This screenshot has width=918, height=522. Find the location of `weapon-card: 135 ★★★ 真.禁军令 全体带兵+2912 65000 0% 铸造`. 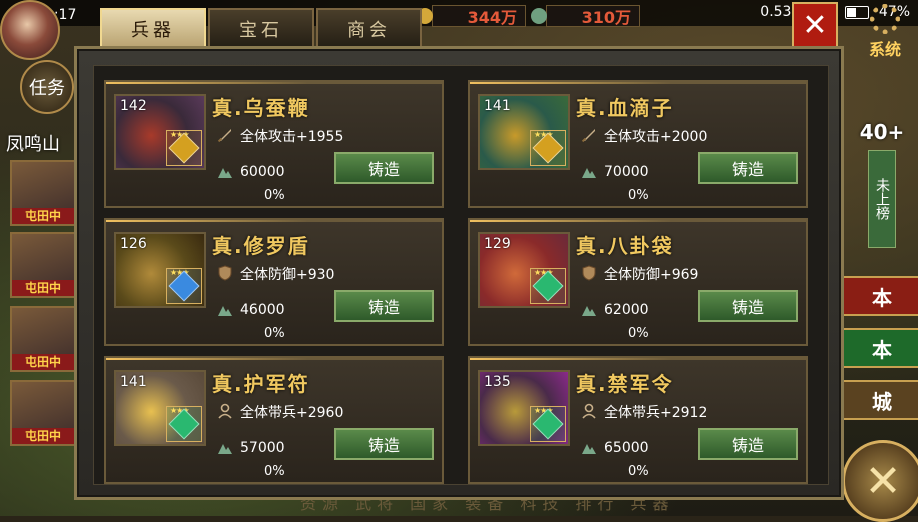

weapon-card: 135 ★★★ 真.禁军令 全体带兵+2912 65000 0% 铸造 is located at coordinates (638, 420).